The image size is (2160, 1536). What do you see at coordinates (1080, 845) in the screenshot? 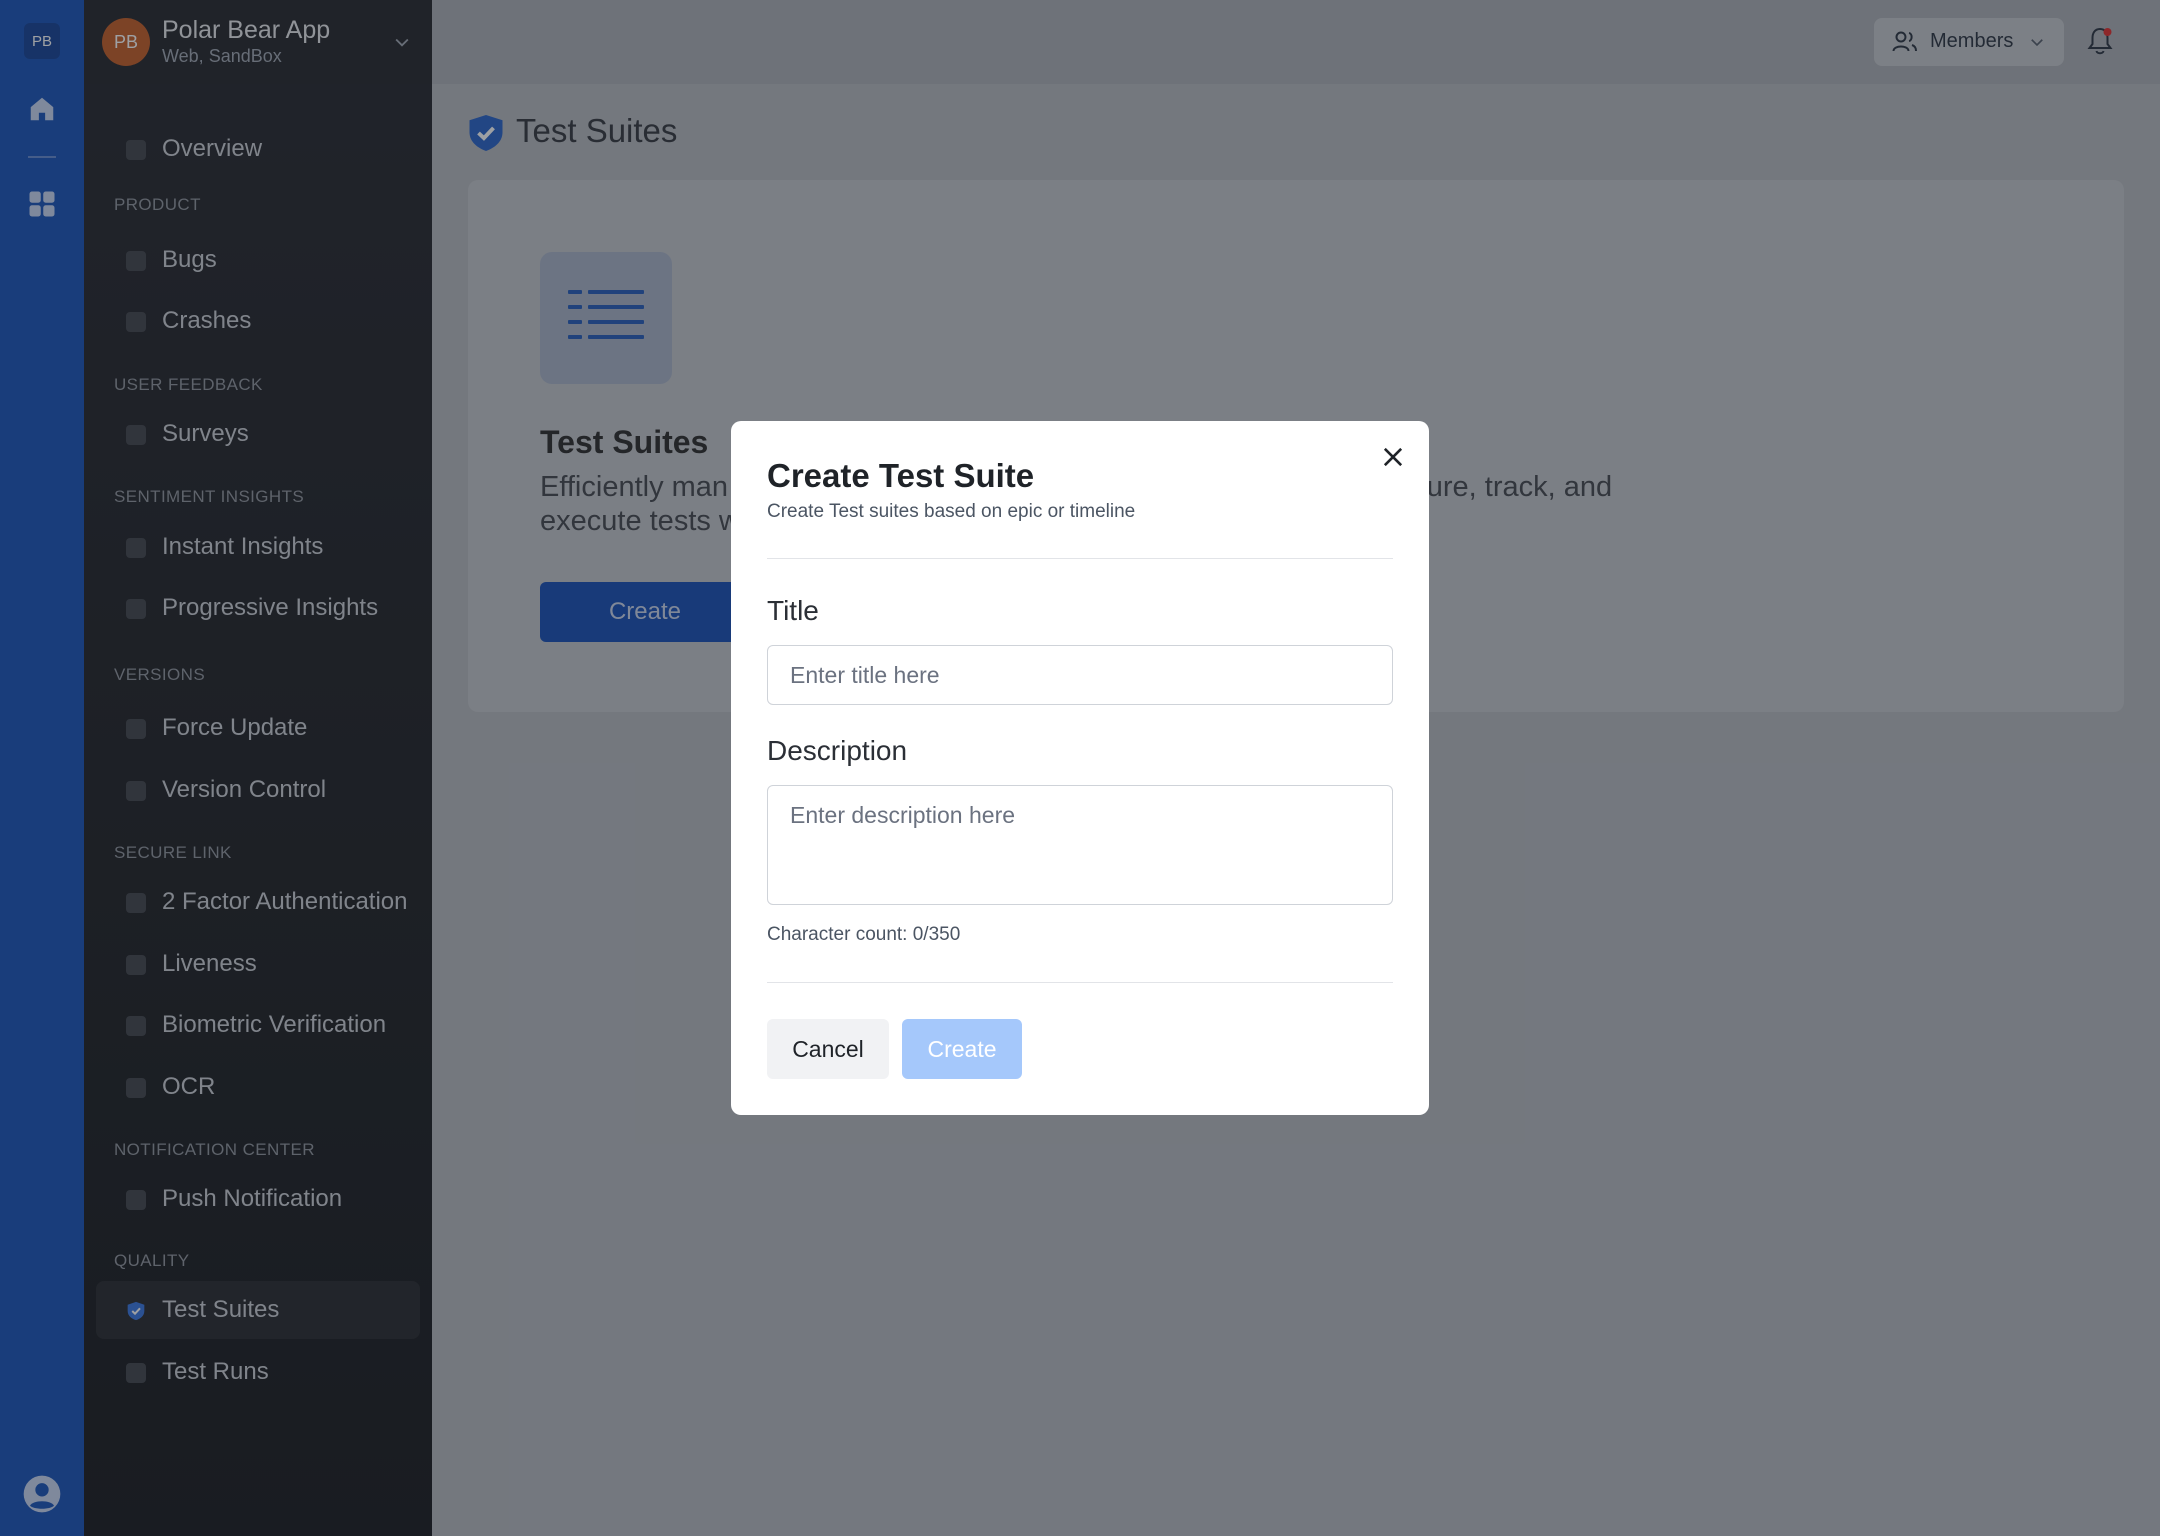
I see `description-textarea` at bounding box center [1080, 845].